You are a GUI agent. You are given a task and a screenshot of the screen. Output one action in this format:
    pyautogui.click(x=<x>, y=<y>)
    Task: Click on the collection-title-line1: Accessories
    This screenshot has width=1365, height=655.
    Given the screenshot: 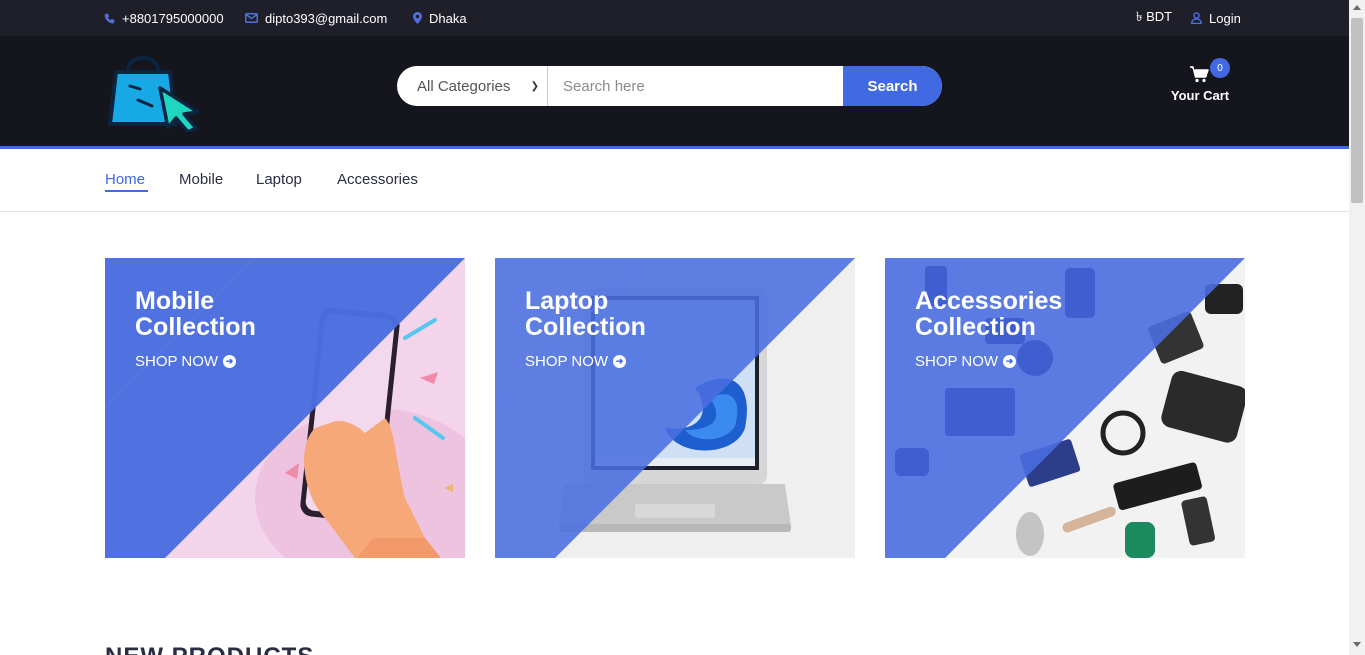 What is the action you would take?
    pyautogui.click(x=989, y=301)
    